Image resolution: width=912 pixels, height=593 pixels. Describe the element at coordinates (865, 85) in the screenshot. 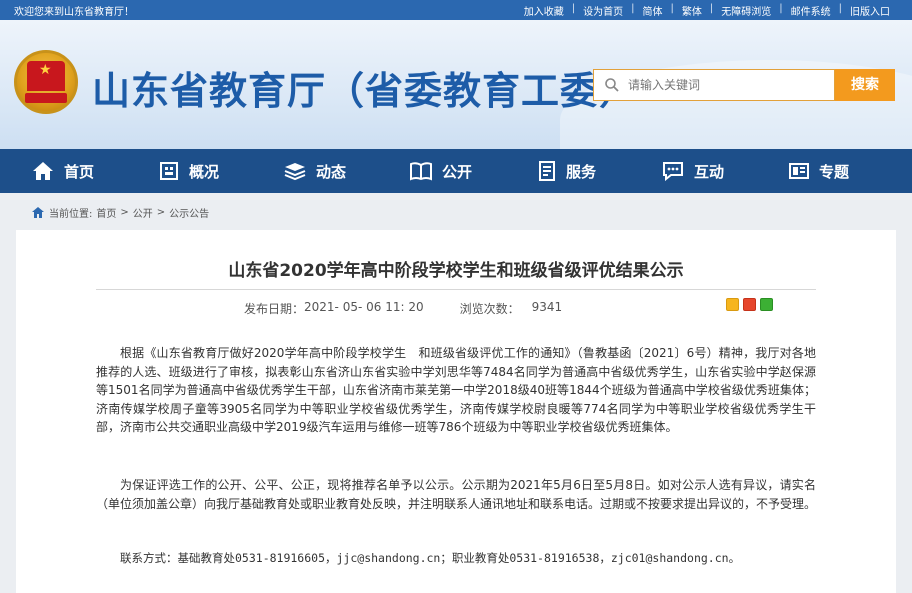

I see `search-button: 搜索` at that location.